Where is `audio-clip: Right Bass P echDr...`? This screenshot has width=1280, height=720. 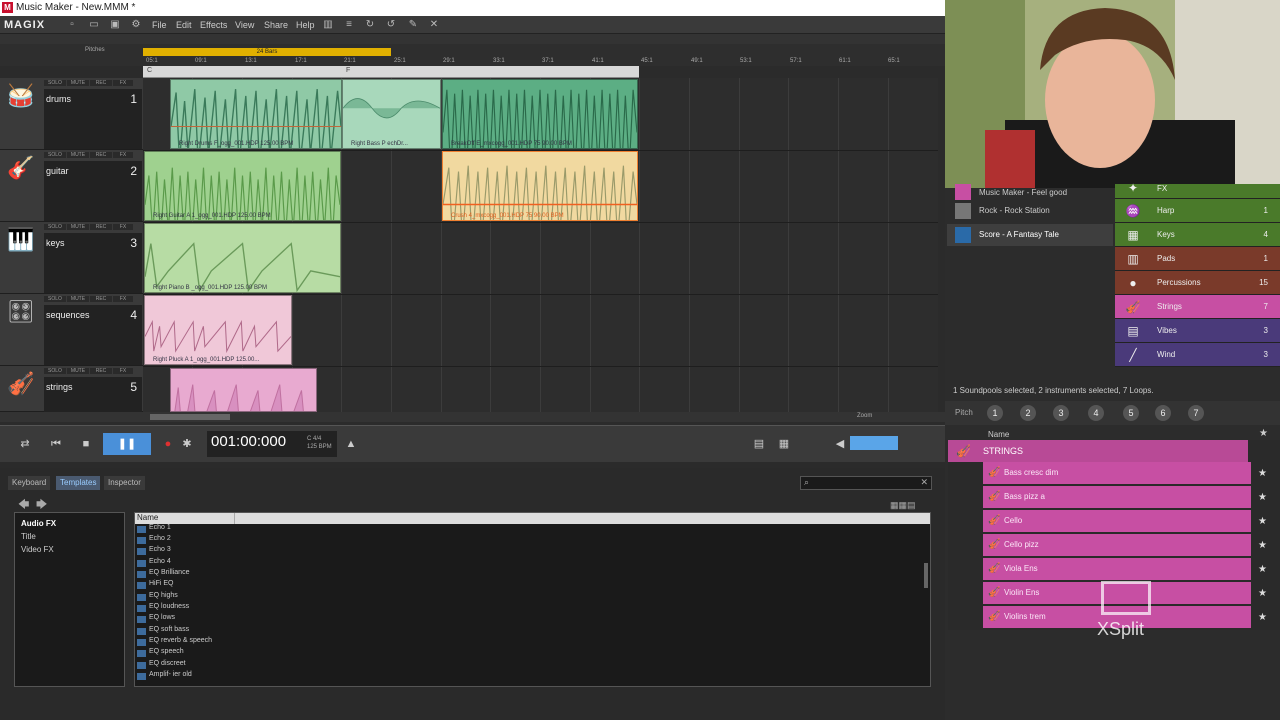 audio-clip: Right Bass P echDr... is located at coordinates (391, 114).